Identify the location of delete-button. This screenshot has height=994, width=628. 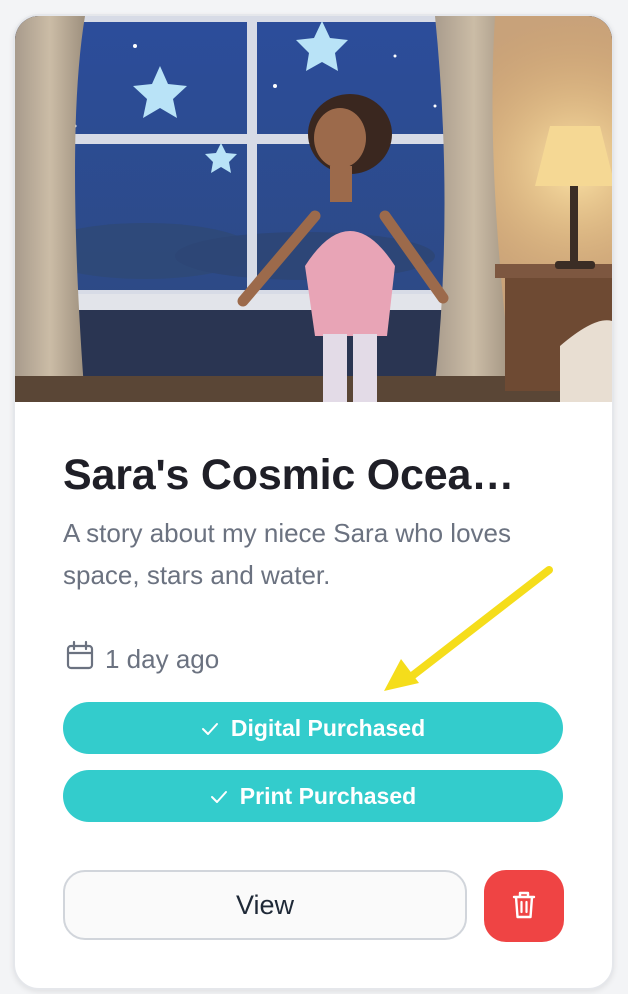
(524, 906).